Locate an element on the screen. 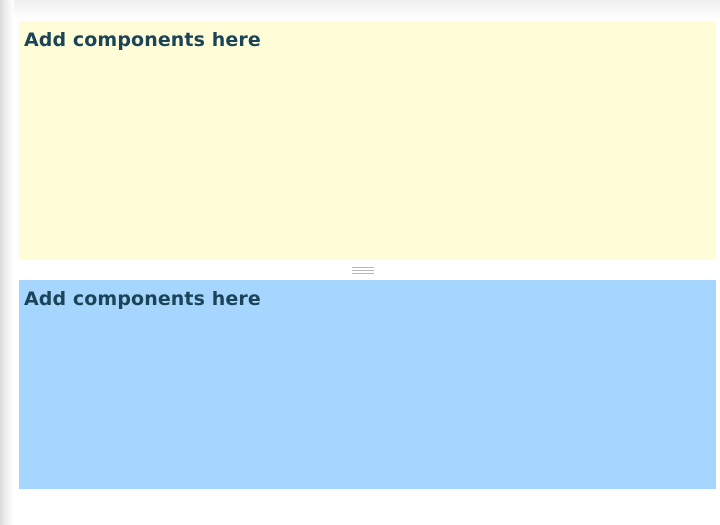 The width and height of the screenshot is (720, 525). bottom-pane-placeholder: Add components here is located at coordinates (142, 299).